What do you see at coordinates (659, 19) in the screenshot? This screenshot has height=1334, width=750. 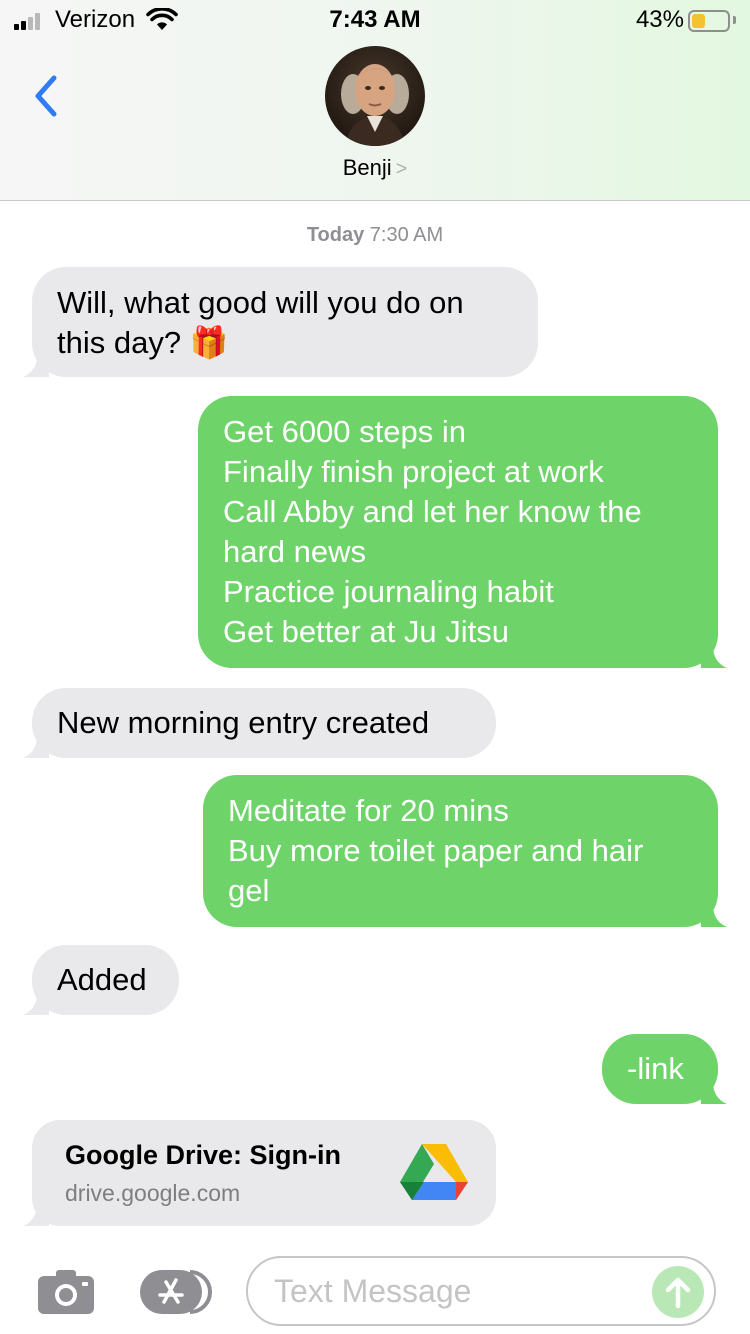 I see `battery-percent: 43%` at bounding box center [659, 19].